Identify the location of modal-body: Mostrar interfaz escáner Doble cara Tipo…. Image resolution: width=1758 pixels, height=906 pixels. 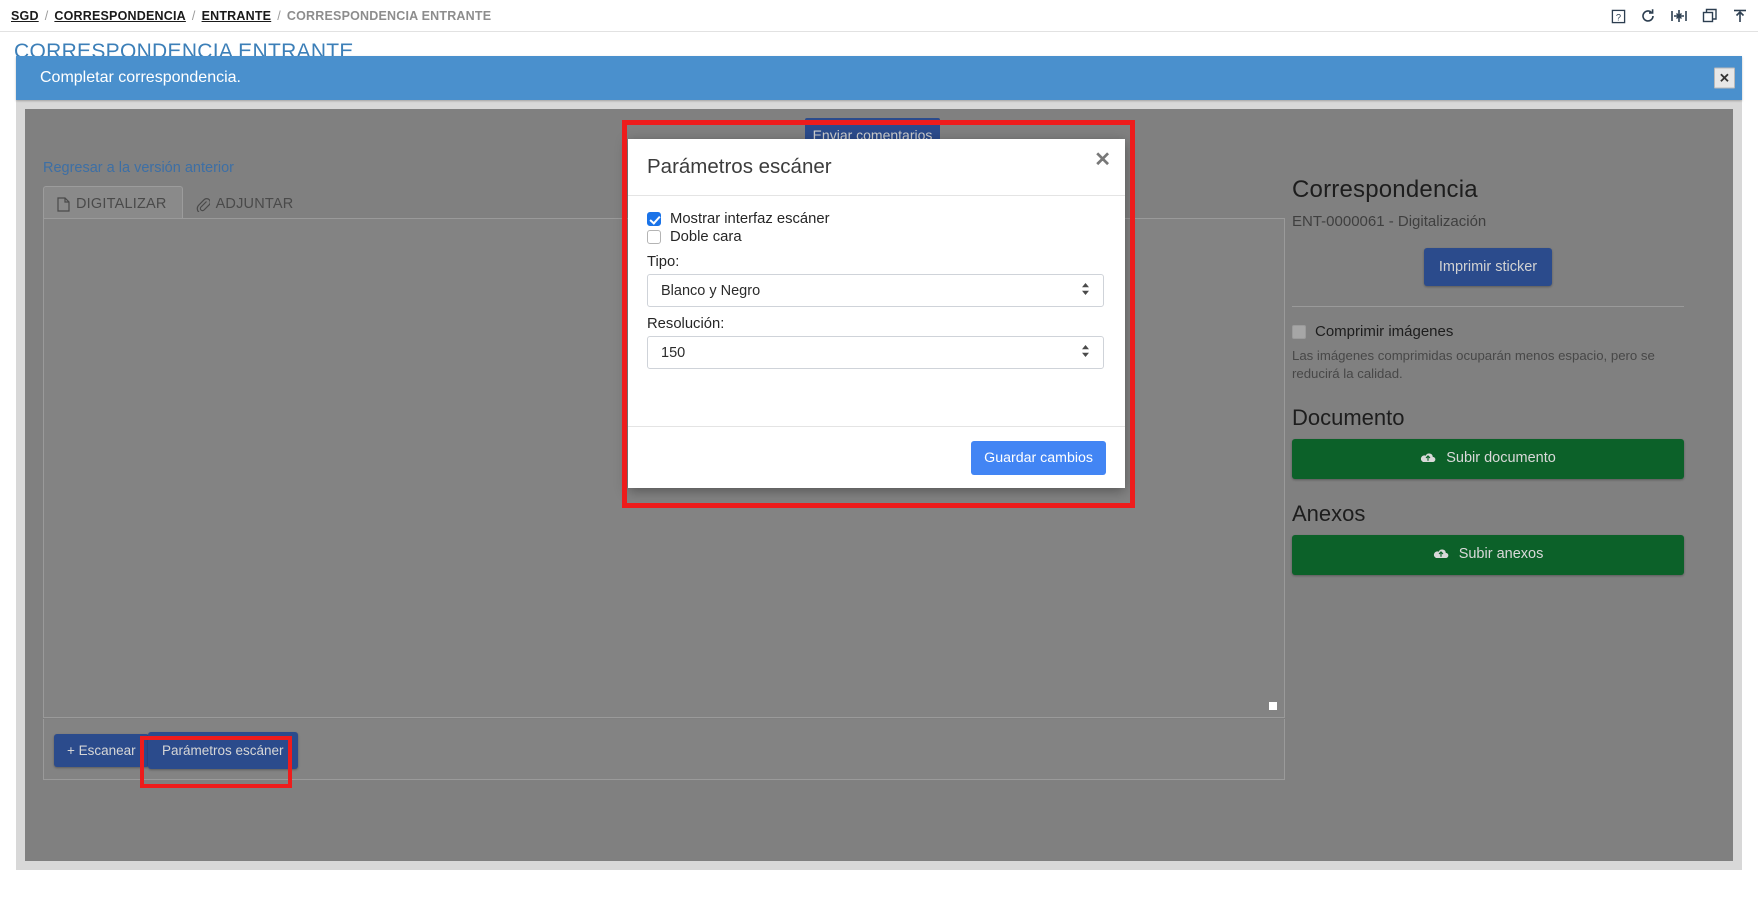
(876, 287).